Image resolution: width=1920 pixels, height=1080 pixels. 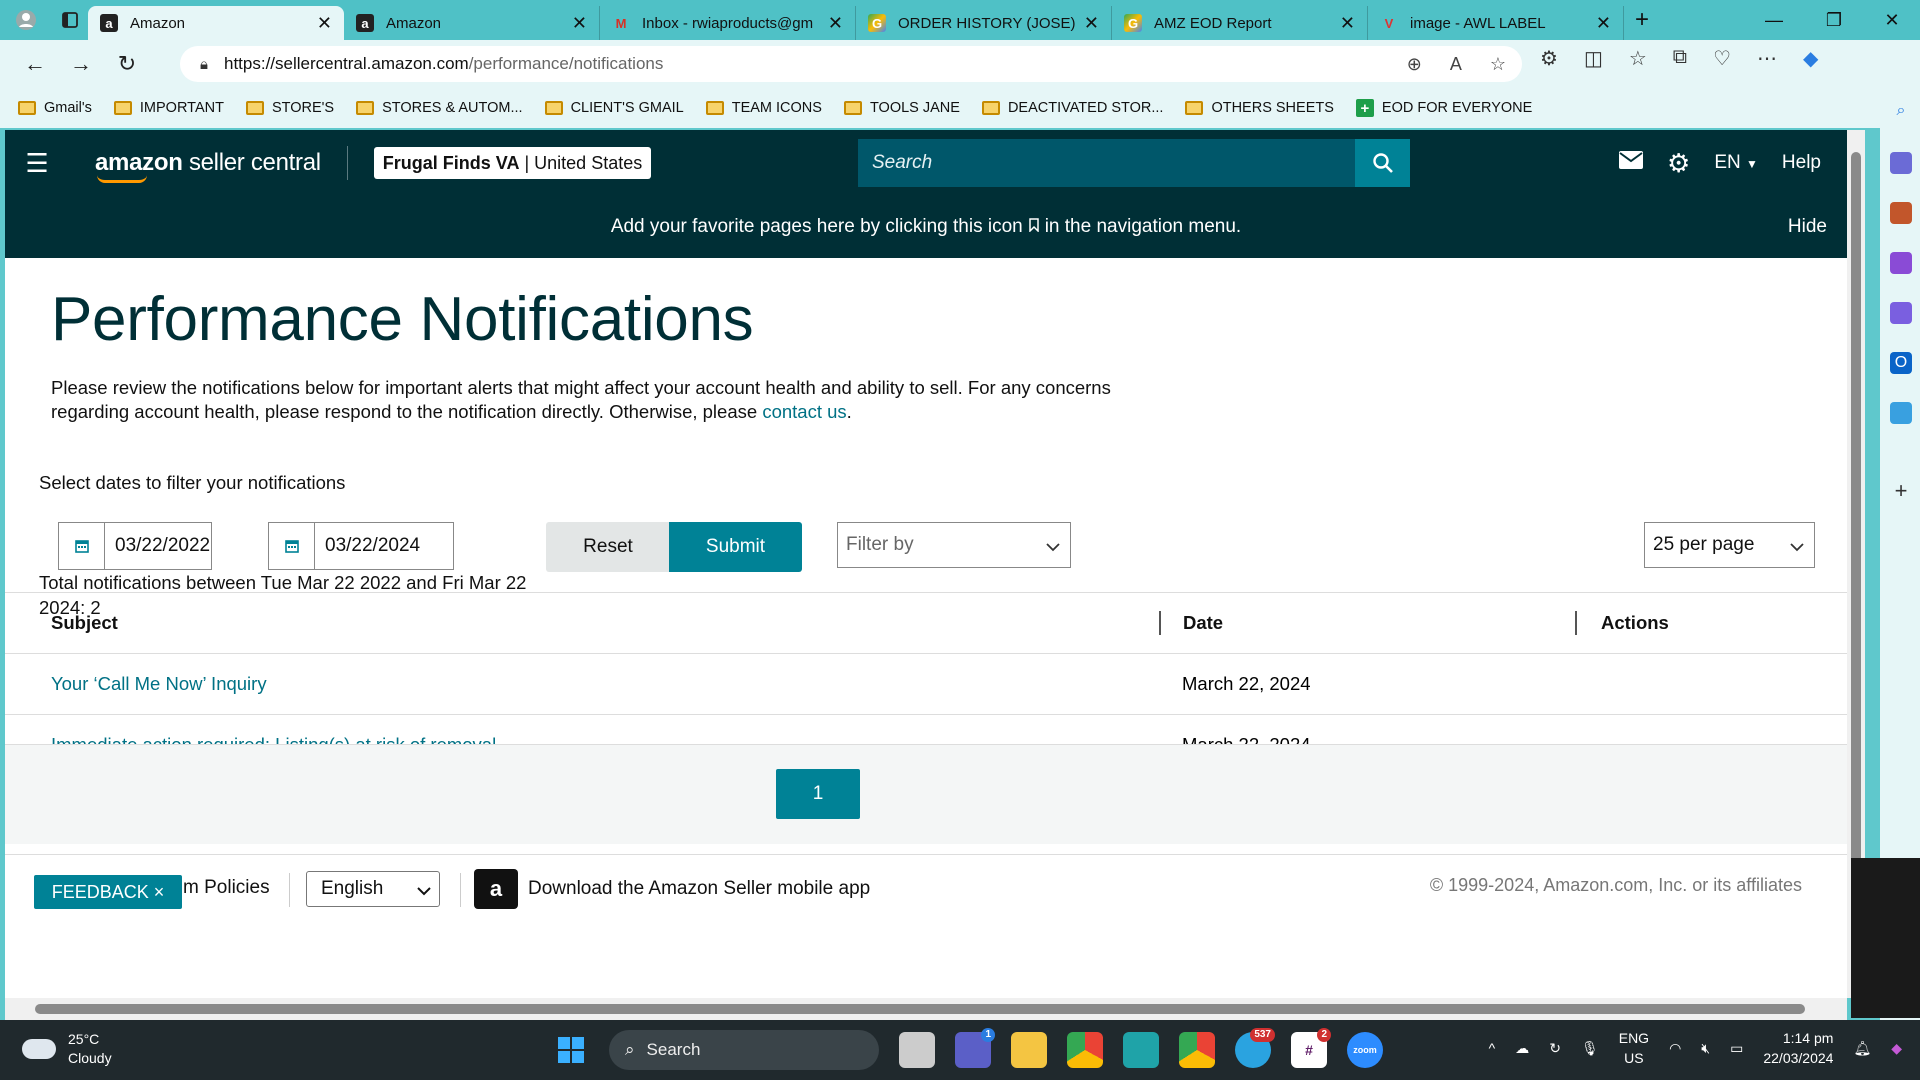 What do you see at coordinates (55, 108) in the screenshot?
I see `bookmark-folder: Gmail's` at bounding box center [55, 108].